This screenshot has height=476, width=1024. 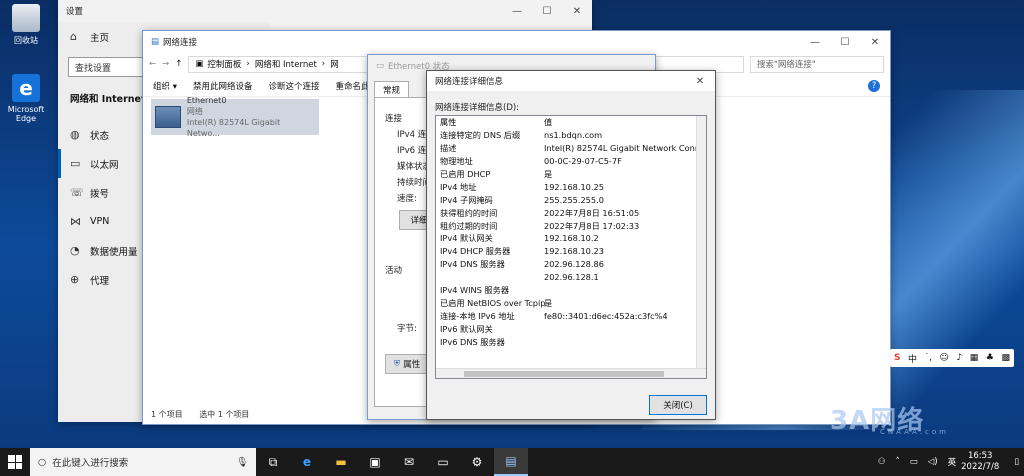 I want to click on table-row: 连接-本地 IPv6 地址 fe80::3401:d6ec:452a:c3fc%4, so click(x=571, y=315).